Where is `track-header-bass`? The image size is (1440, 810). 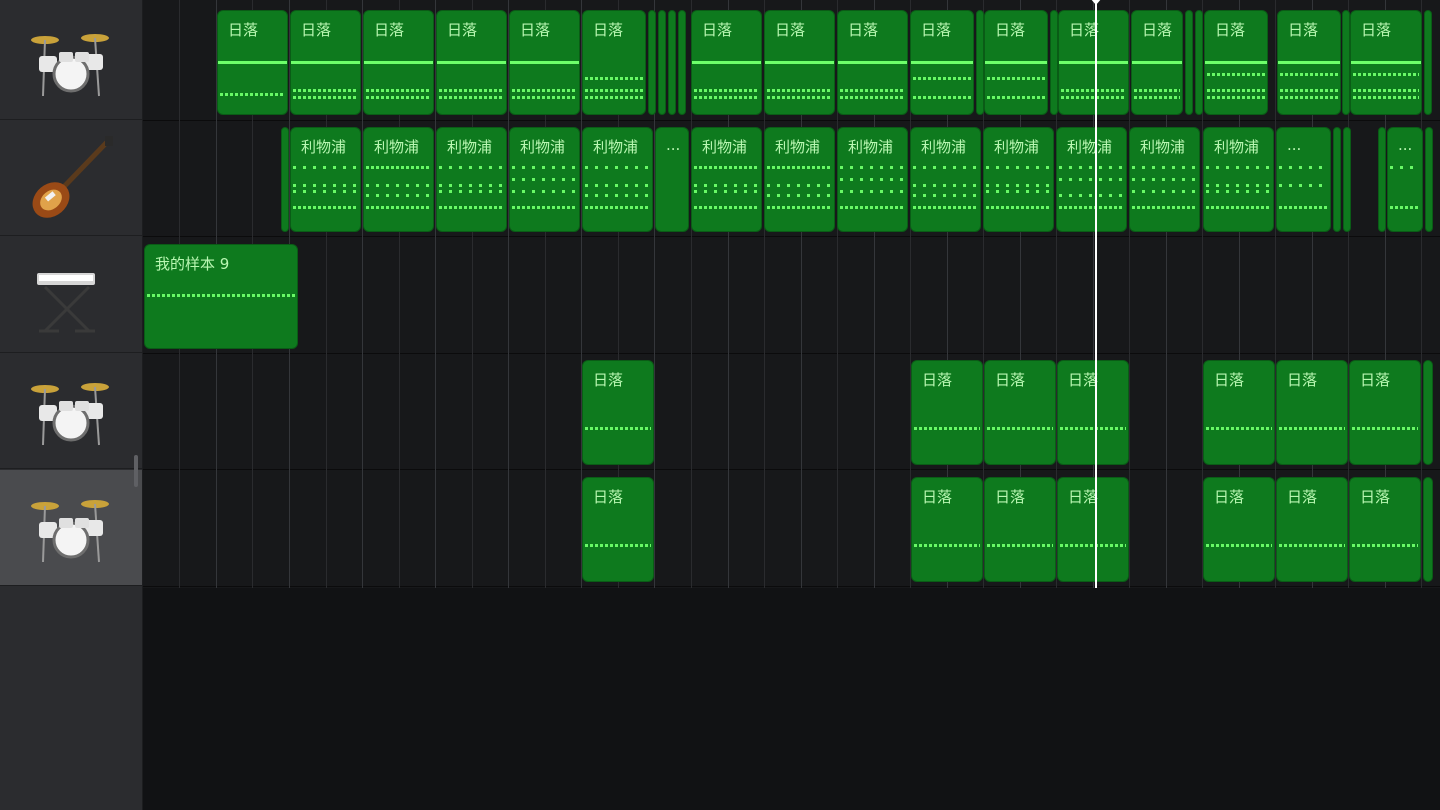 track-header-bass is located at coordinates (71, 178).